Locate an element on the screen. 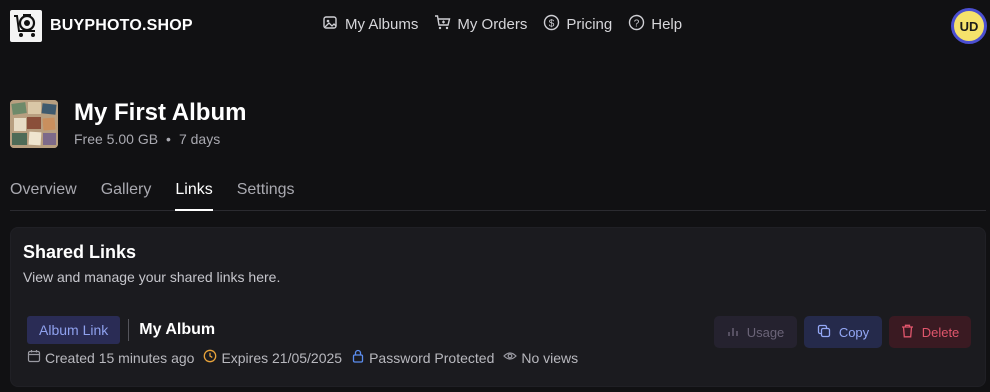 The height and width of the screenshot is (392, 990). link-type-badge: Album Link is located at coordinates (74, 330).